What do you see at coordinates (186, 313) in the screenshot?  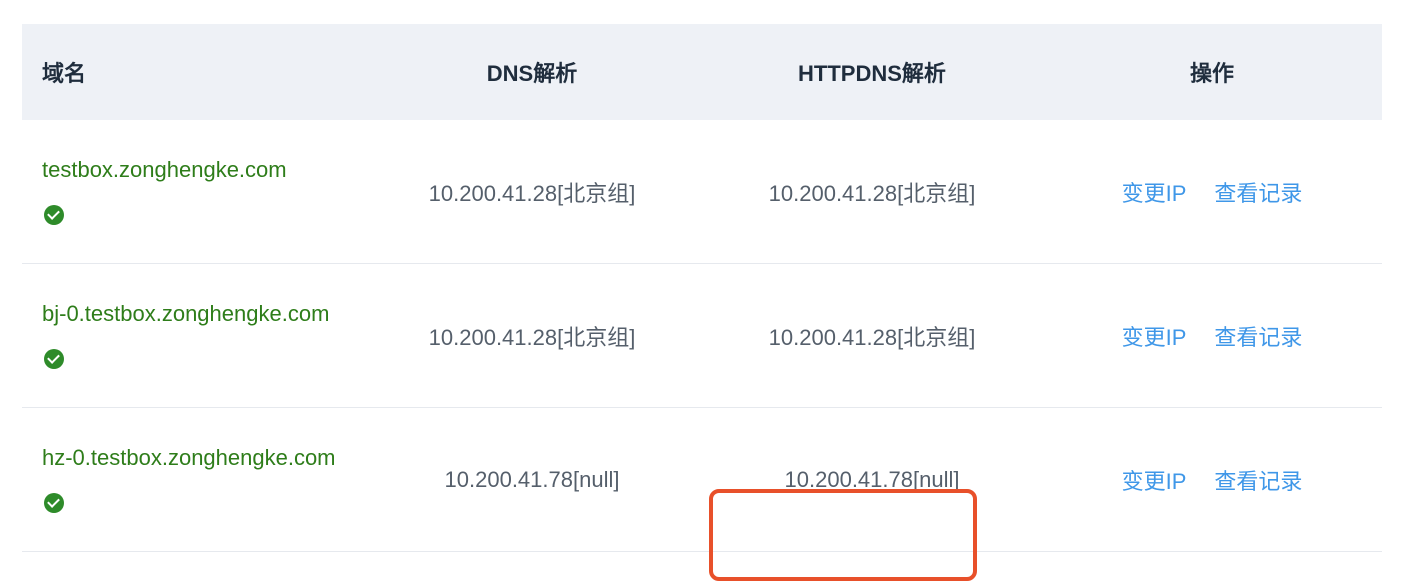 I see `domain-label: bj-0.testbox.zonghengke.com` at bounding box center [186, 313].